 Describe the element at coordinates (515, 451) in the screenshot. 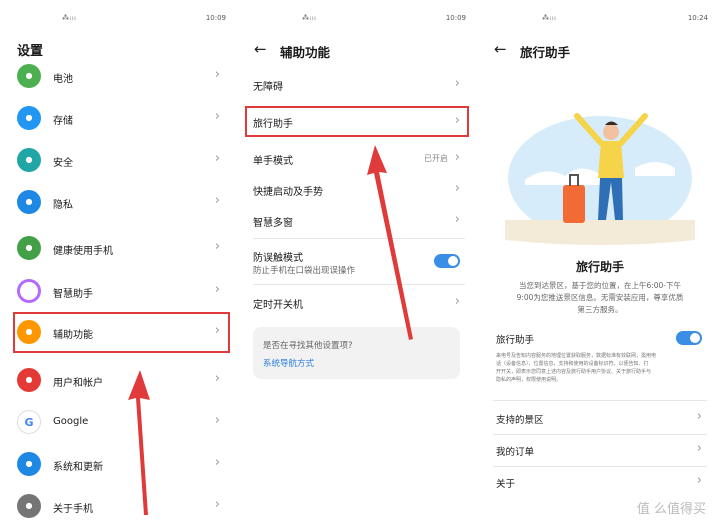

I see `menu-my-orders: 我的订单` at that location.